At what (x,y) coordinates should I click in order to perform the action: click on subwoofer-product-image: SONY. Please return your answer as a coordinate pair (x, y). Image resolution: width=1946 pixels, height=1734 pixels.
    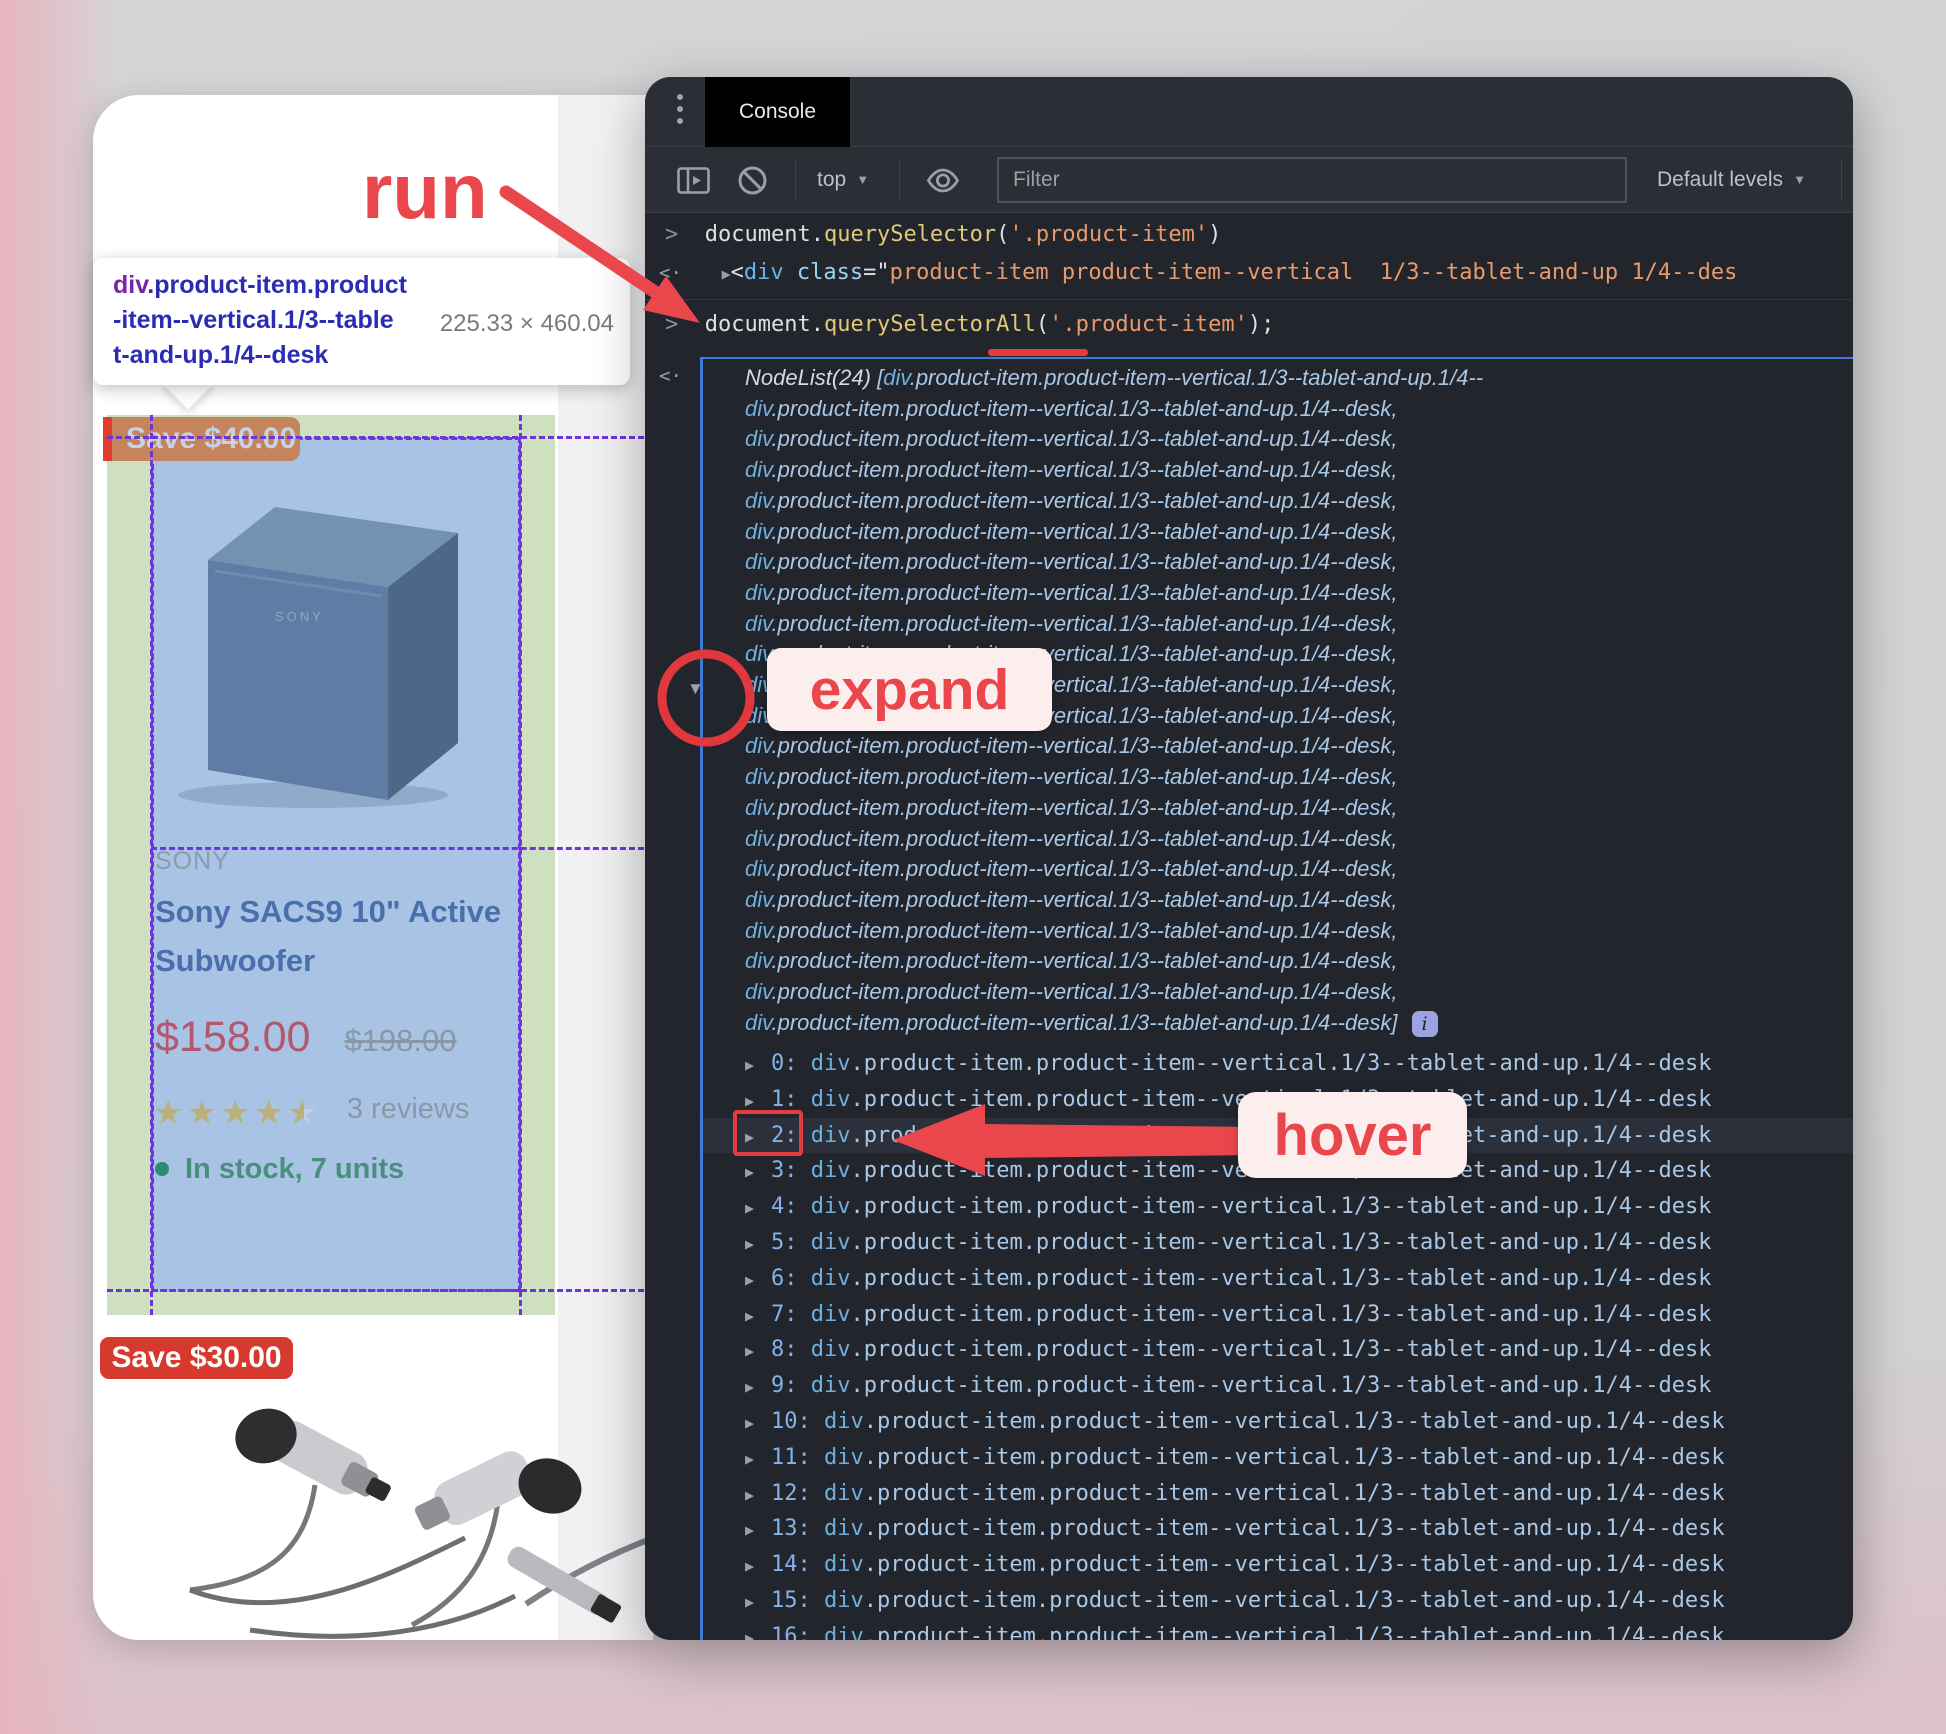
    Looking at the image, I should click on (318, 657).